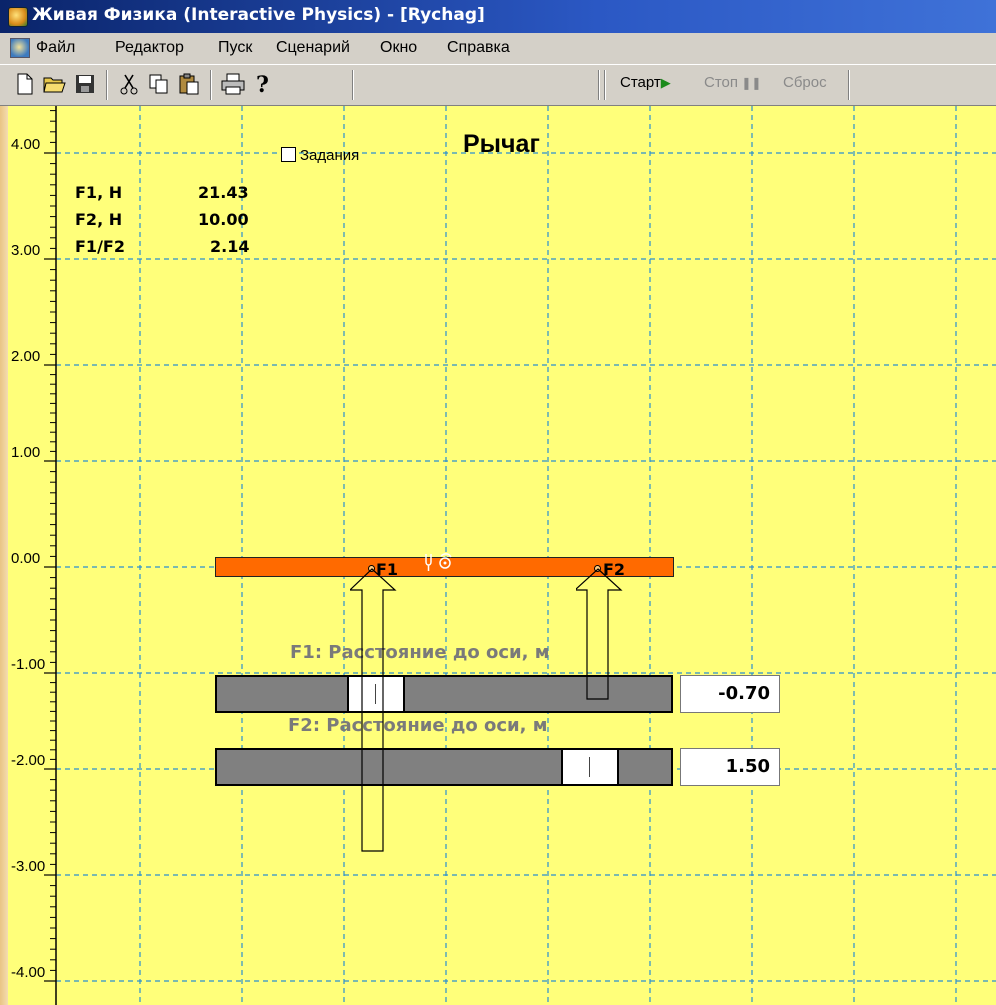  Describe the element at coordinates (55, 48) in the screenshot. I see `menu-file: Файл` at that location.